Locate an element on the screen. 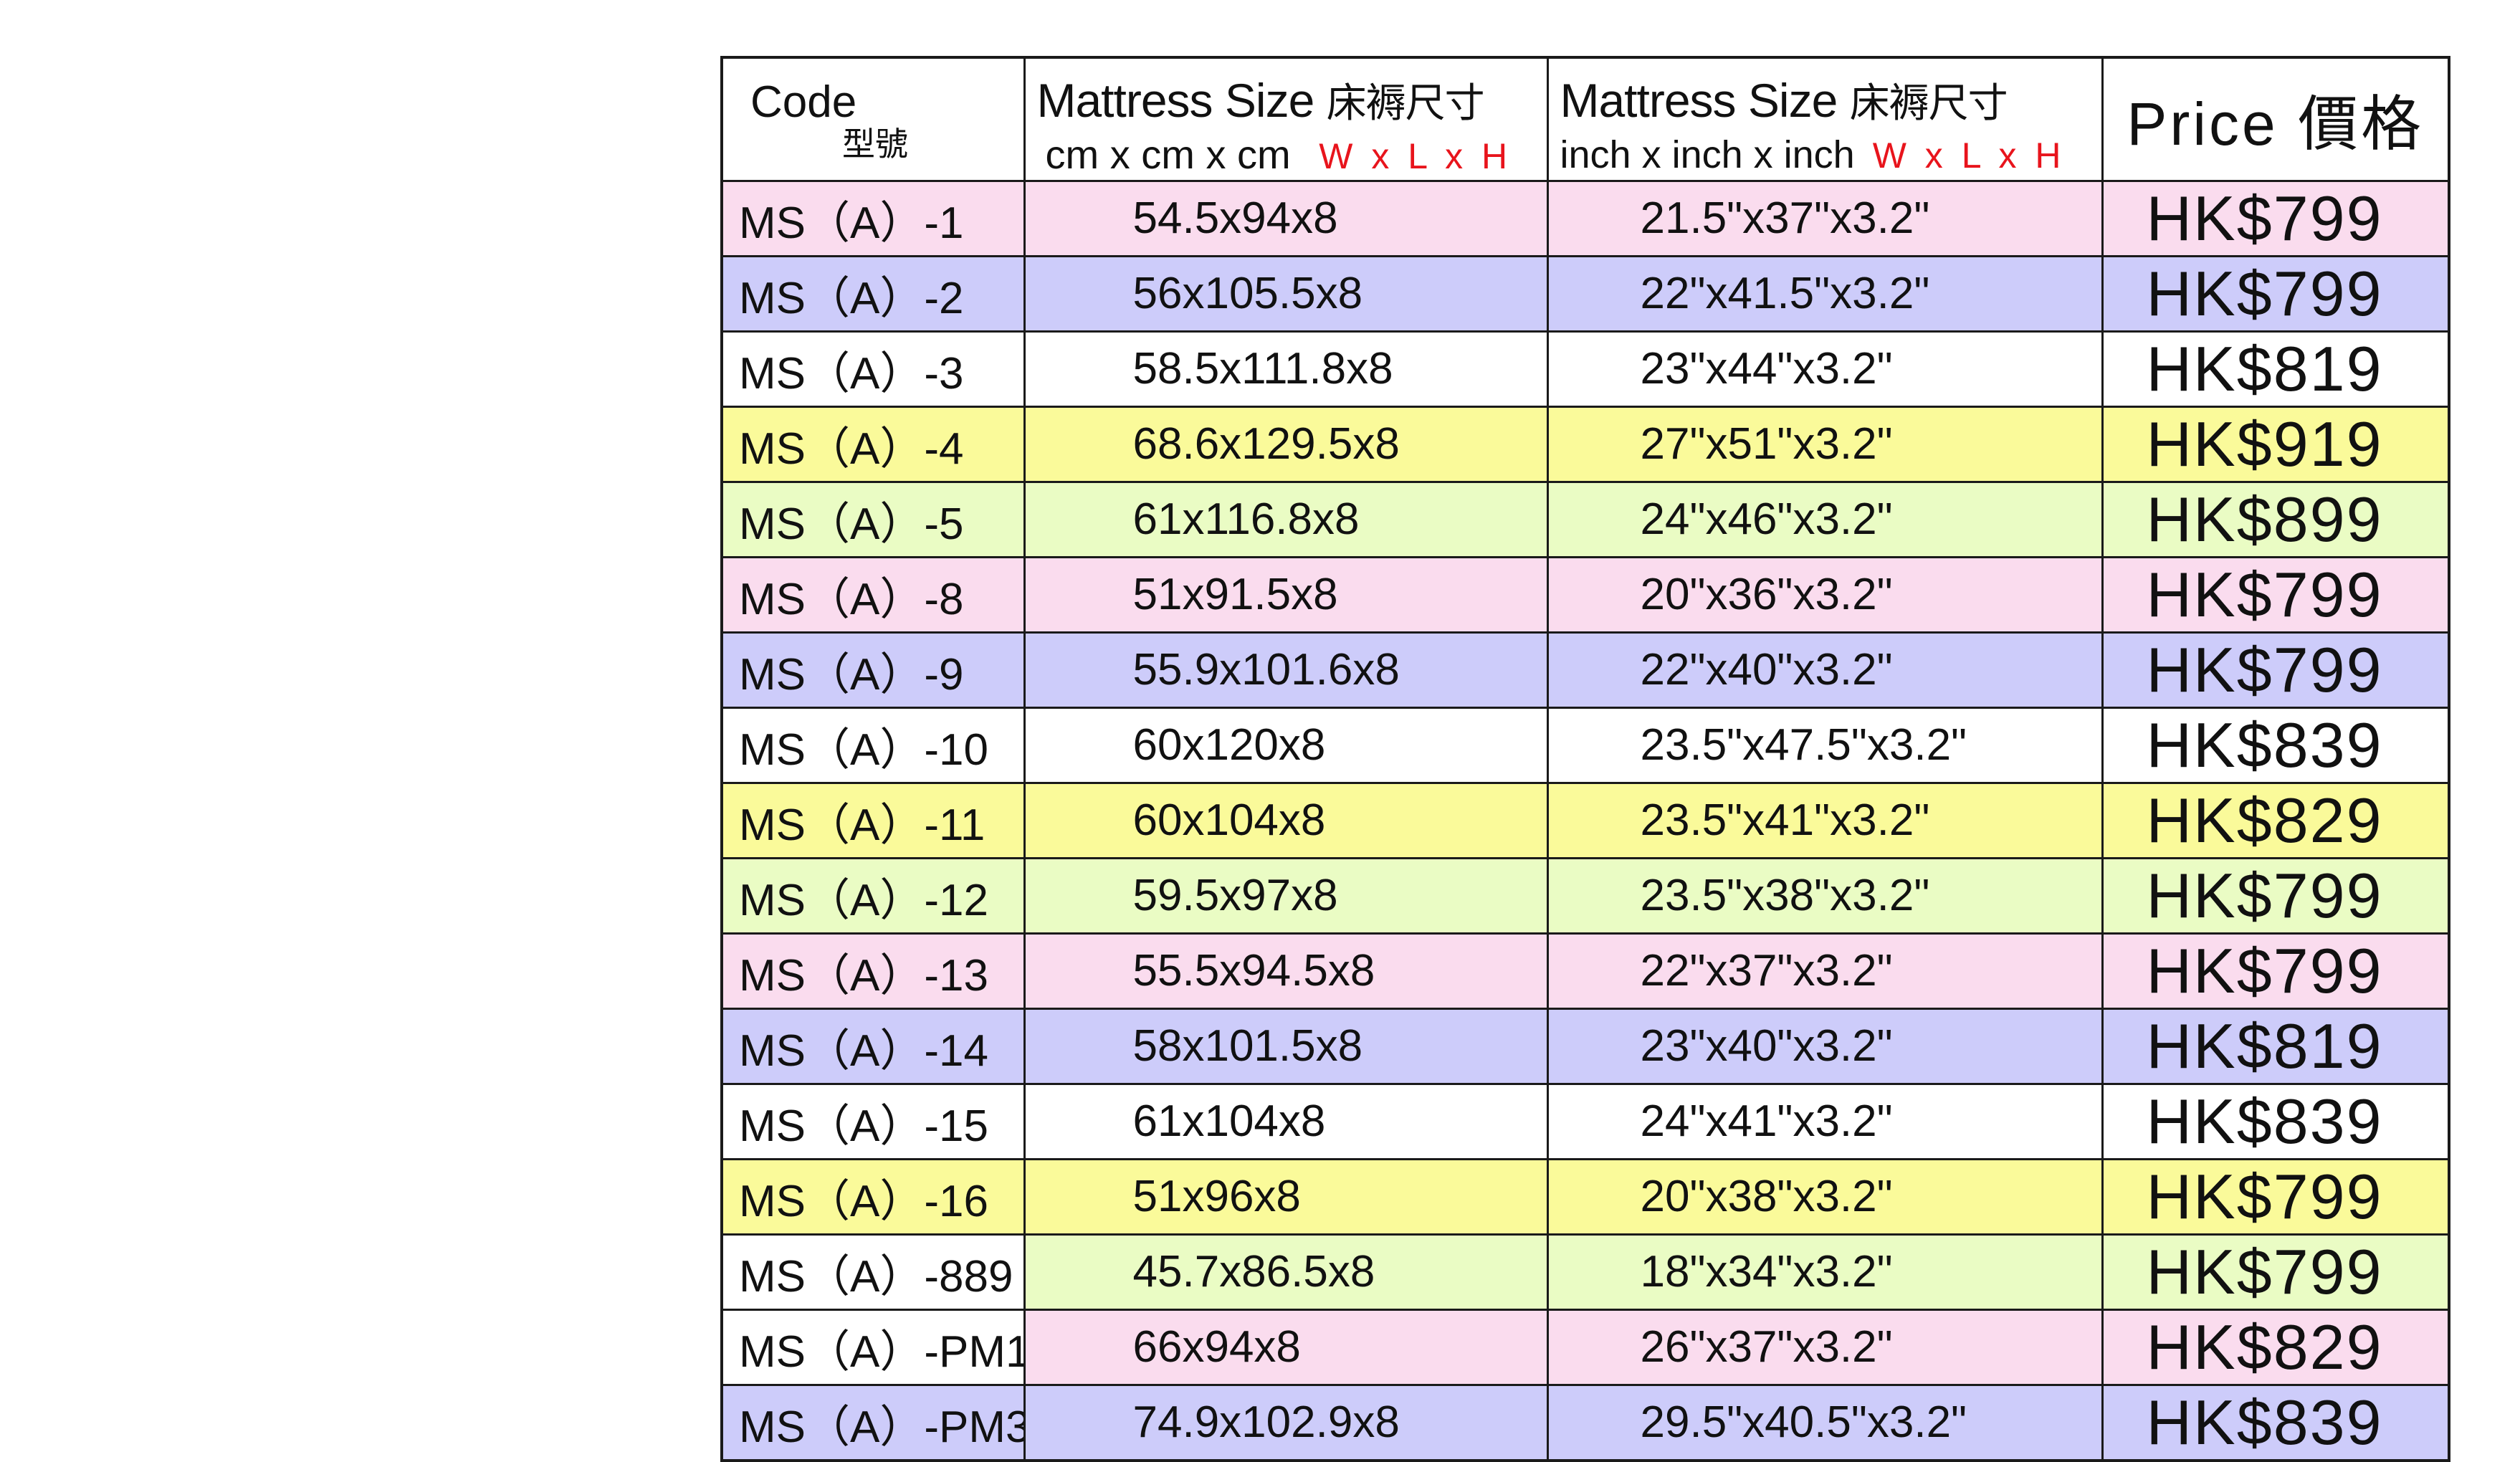 The width and height of the screenshot is (2520, 1462). cell-size-cm: 51x91.5x8 is located at coordinates (1286, 594).